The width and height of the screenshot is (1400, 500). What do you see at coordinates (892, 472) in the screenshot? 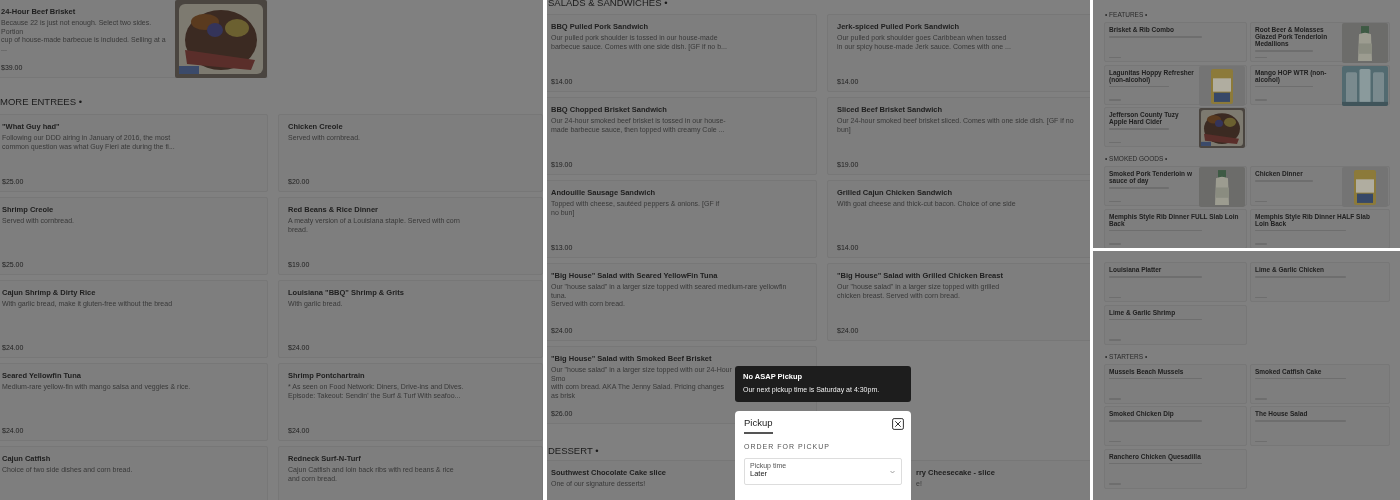
I see `caret-icon` at bounding box center [892, 472].